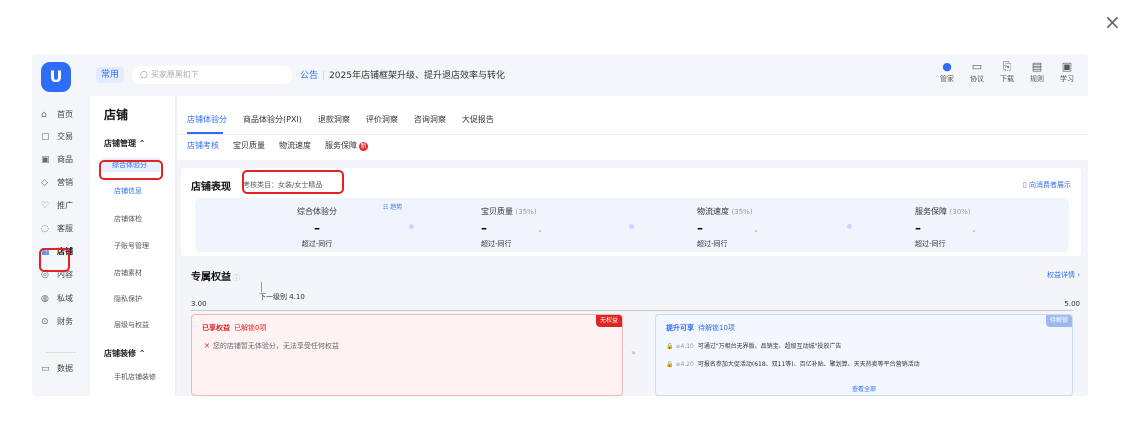 The image size is (1145, 423). Describe the element at coordinates (931, 211) in the screenshot. I see `metric-name: 服务保障` at that location.